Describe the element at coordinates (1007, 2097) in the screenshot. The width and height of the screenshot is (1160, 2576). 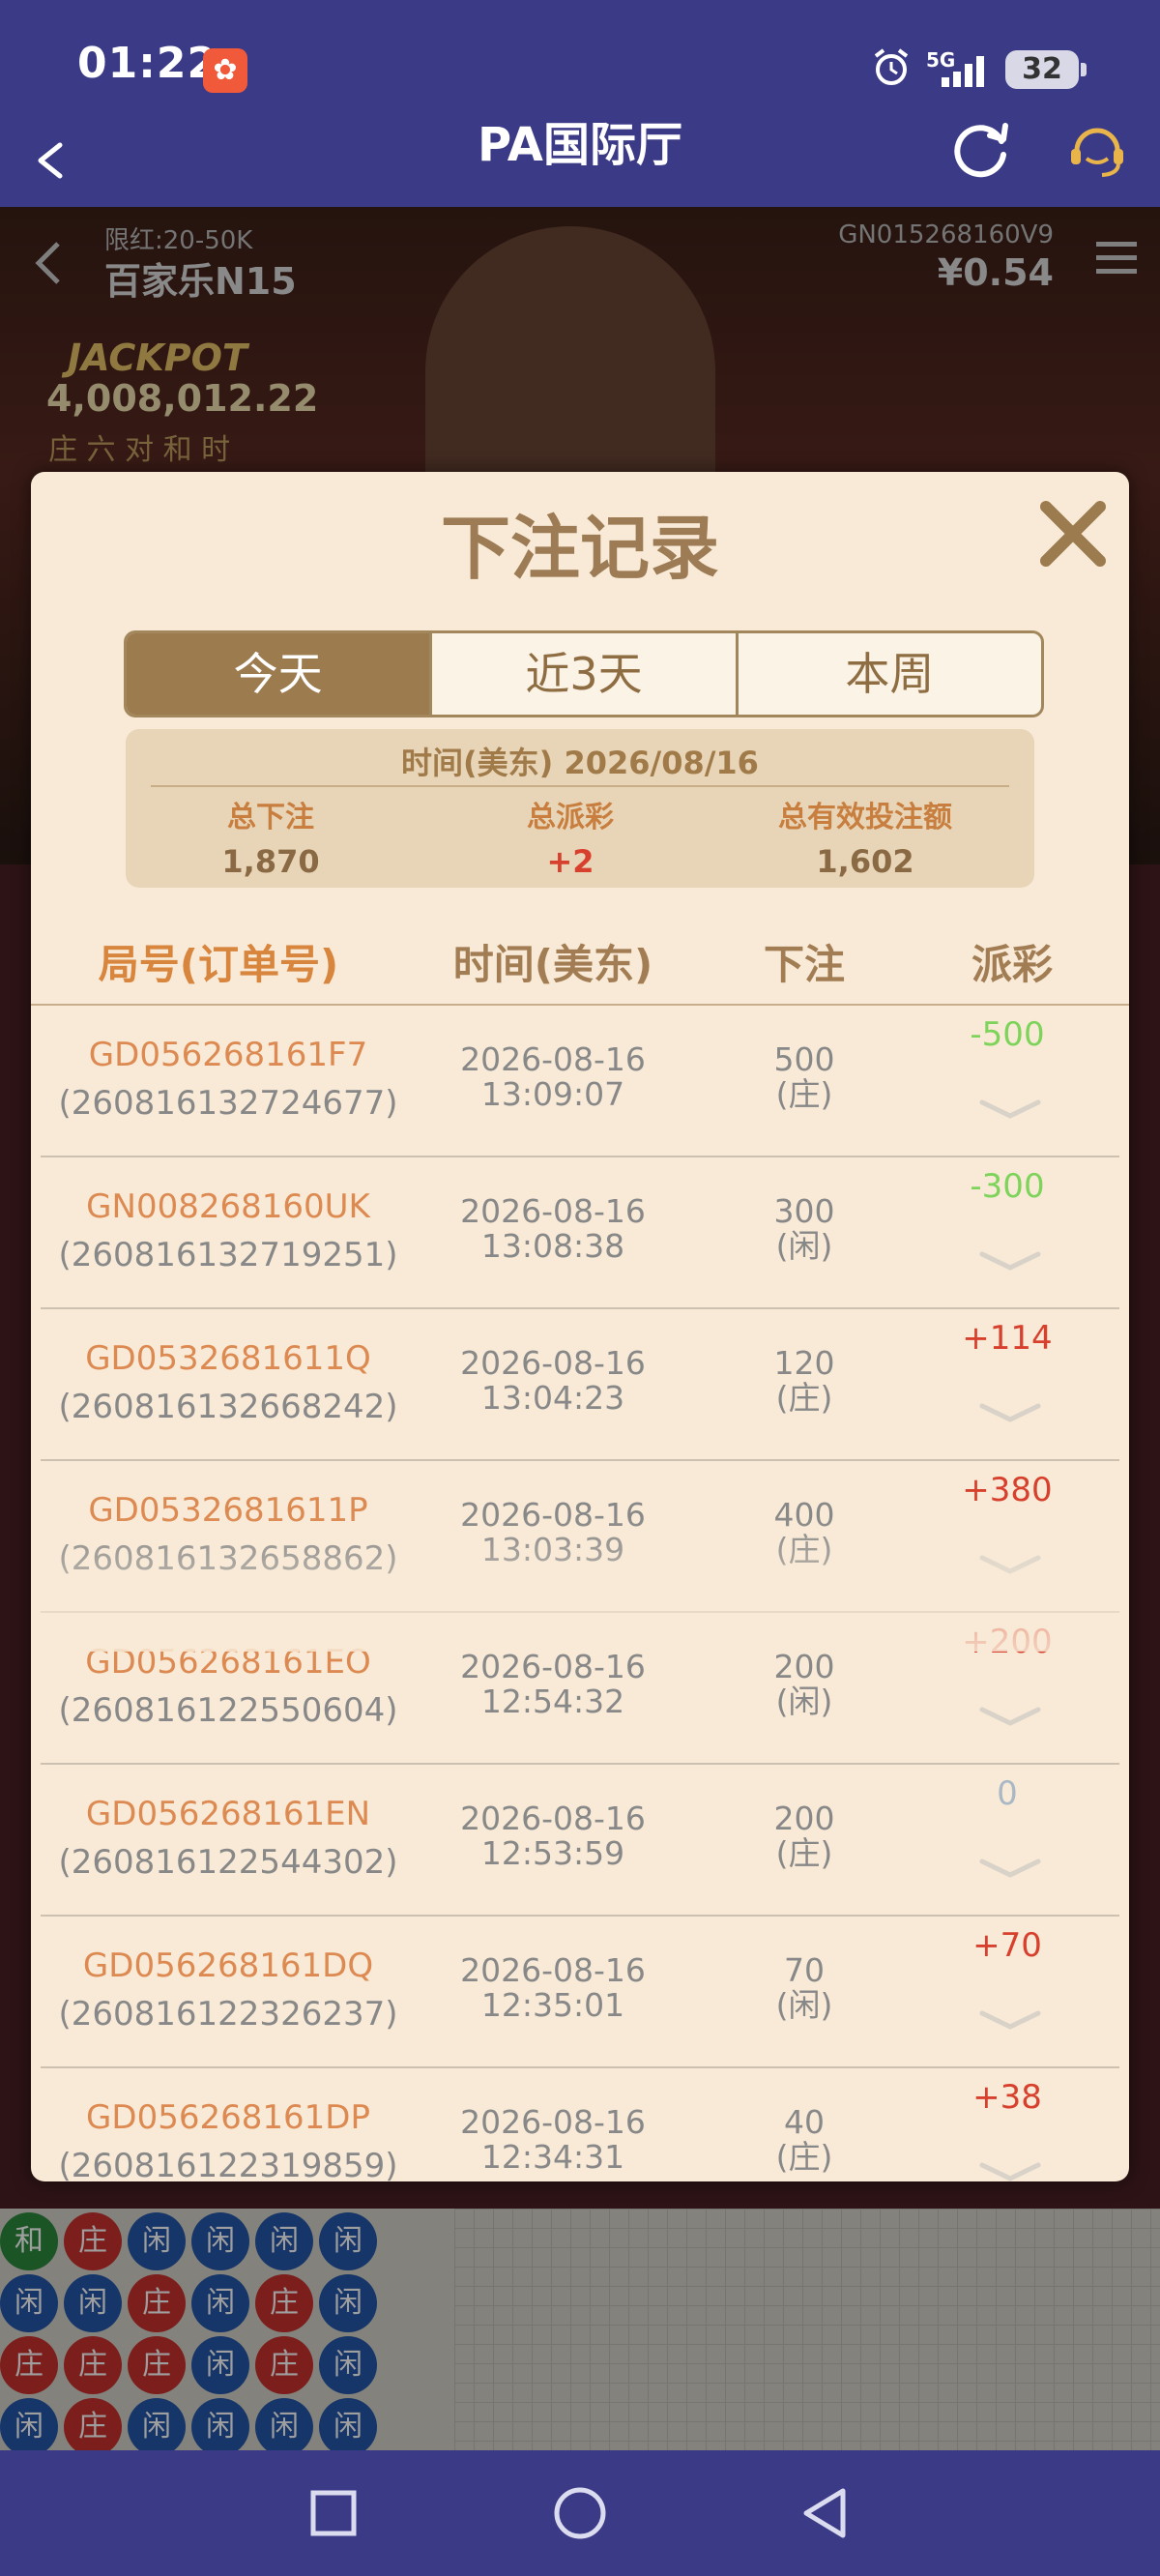
I see `payout-value: +38` at that location.